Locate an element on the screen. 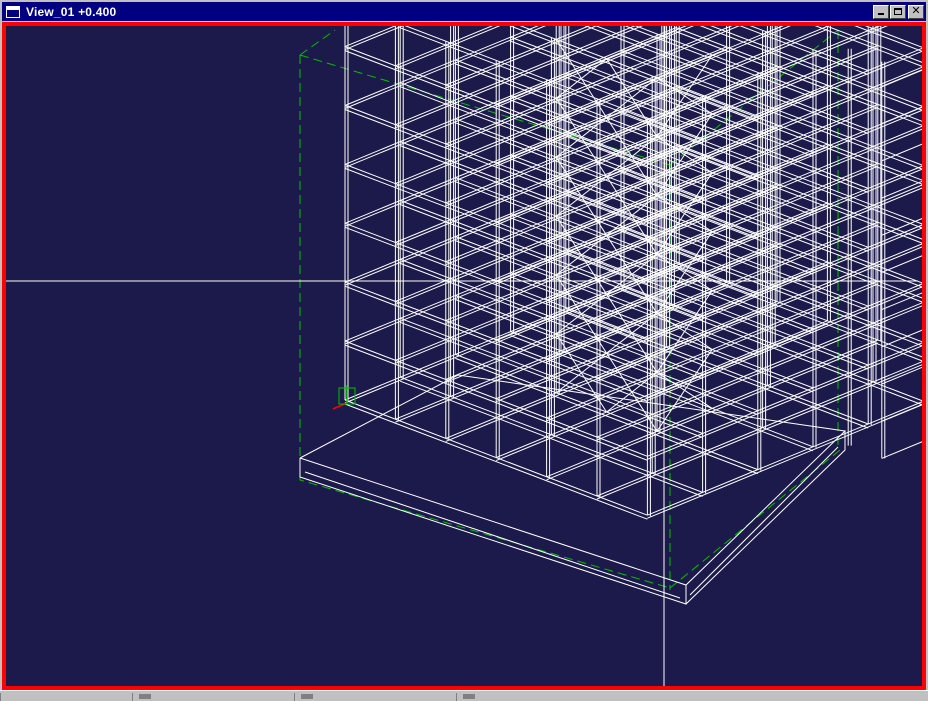 This screenshot has width=928, height=701. close-icon: ✕ is located at coordinates (916, 10).